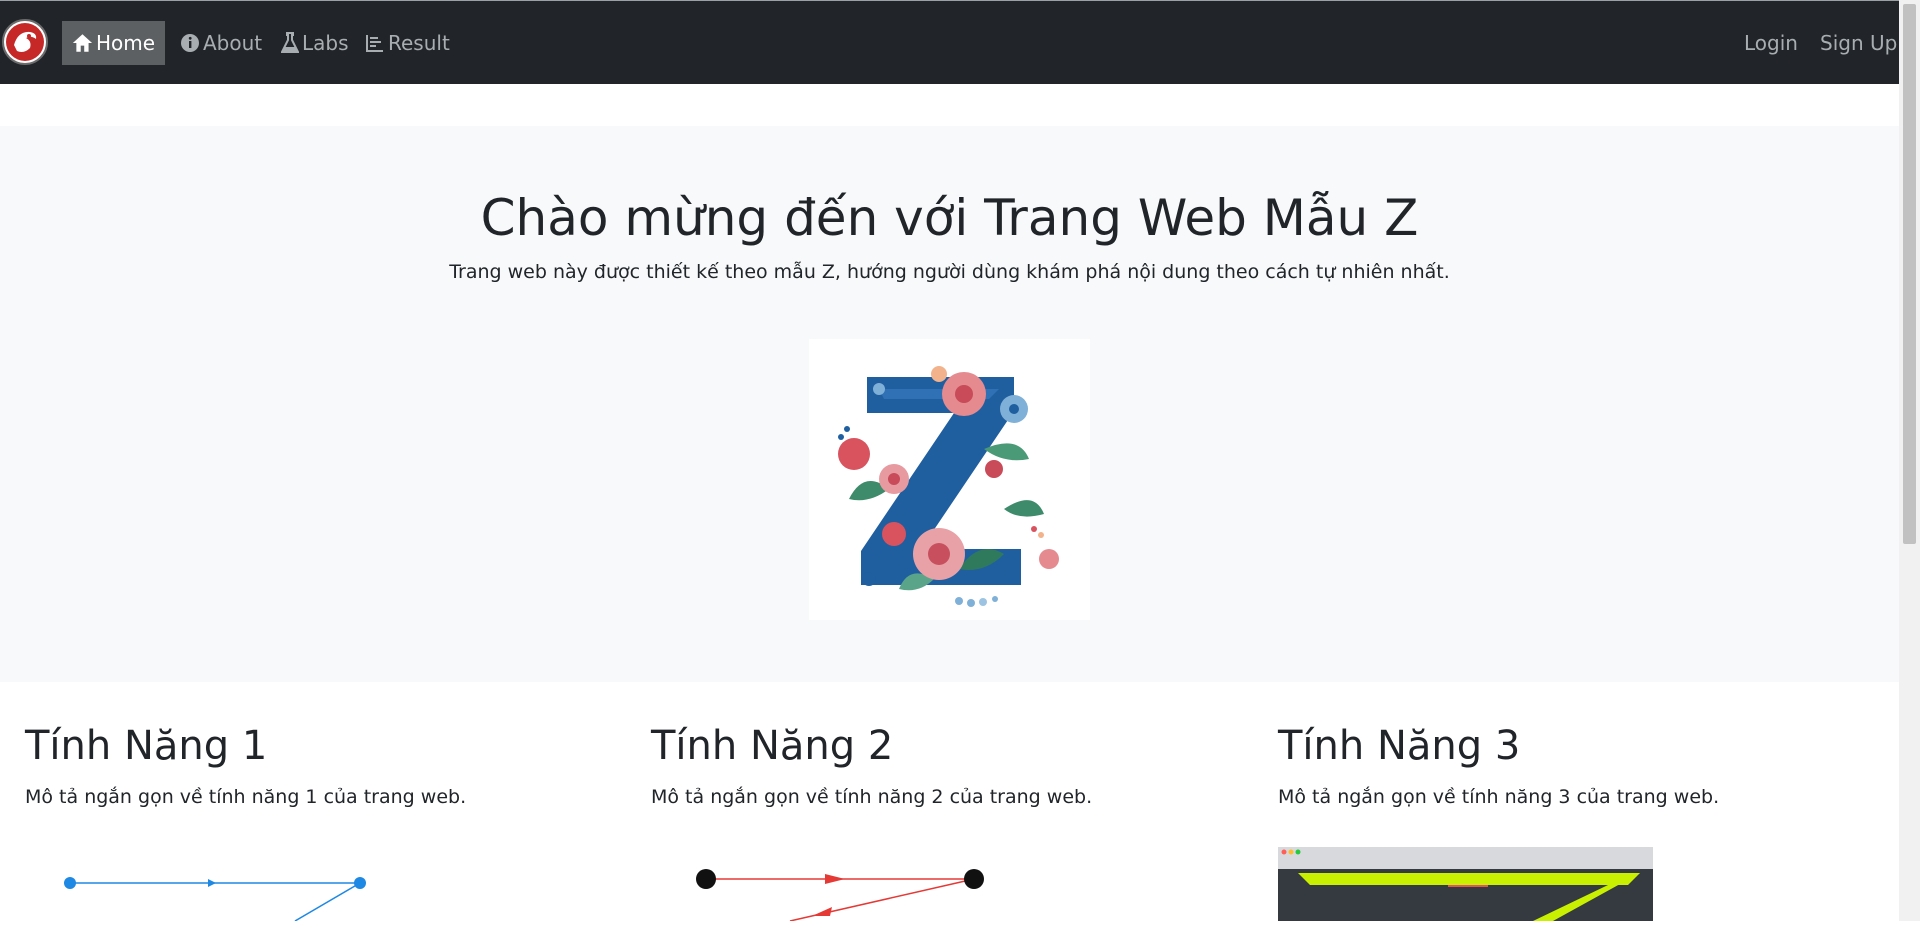 This screenshot has width=1920, height=925. Describe the element at coordinates (949, 218) in the screenshot. I see `hero-title: Chào mừng đến với Trang Web Mẫu Z` at that location.